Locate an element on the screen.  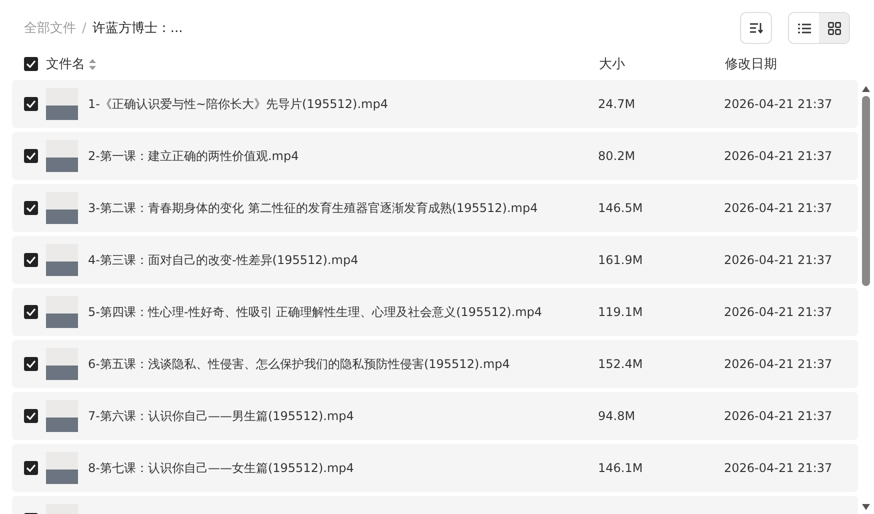
file-row: 1-《正确认识爱与性~陪你长大》先导片(195512).mp4 24.7M 2026-04-21 21:37 is located at coordinates (435, 104).